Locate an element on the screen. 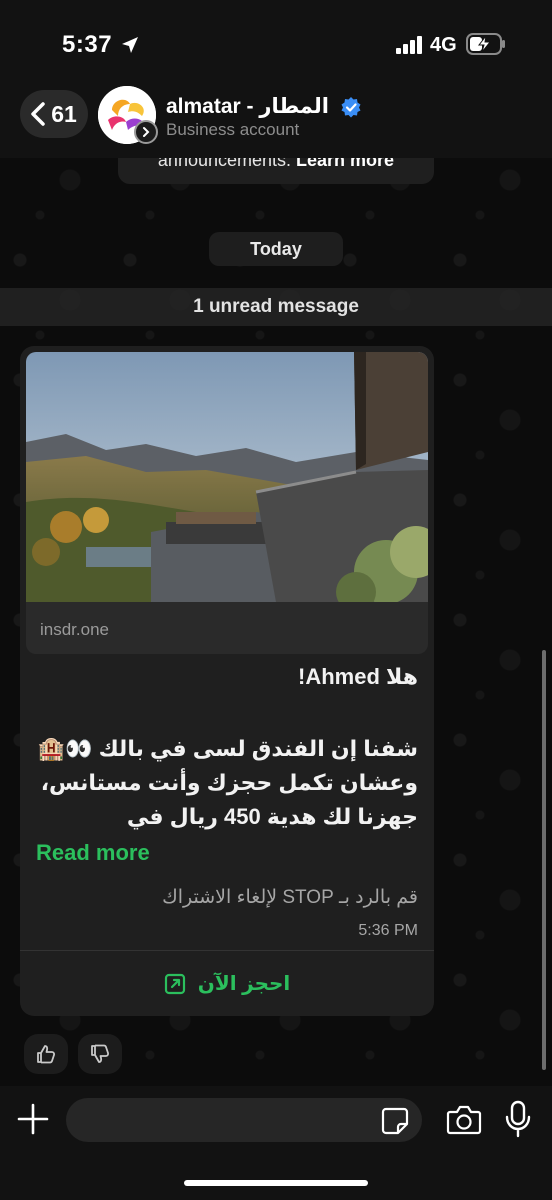 Image resolution: width=552 pixels, height=1200 pixels. message-body-line: شفنا إن الفندق لسى في بالك 👀🏨 is located at coordinates (227, 748).